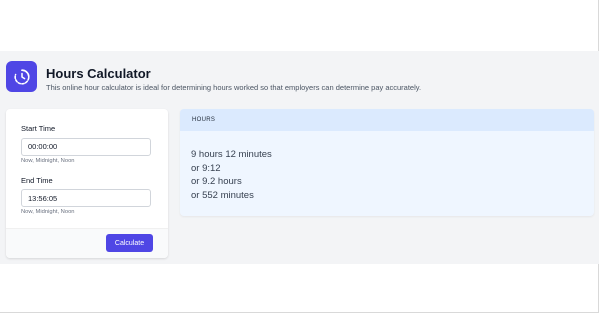 The width and height of the screenshot is (600, 314). What do you see at coordinates (38, 128) in the screenshot?
I see `start-time-label: Start Time` at bounding box center [38, 128].